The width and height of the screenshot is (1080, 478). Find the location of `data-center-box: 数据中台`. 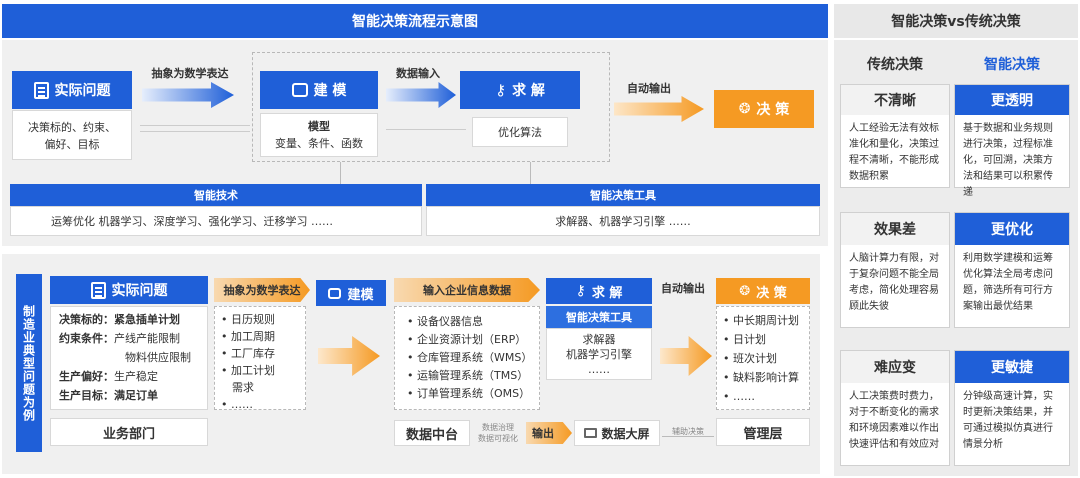

data-center-box: 数据中台 is located at coordinates (432, 433).